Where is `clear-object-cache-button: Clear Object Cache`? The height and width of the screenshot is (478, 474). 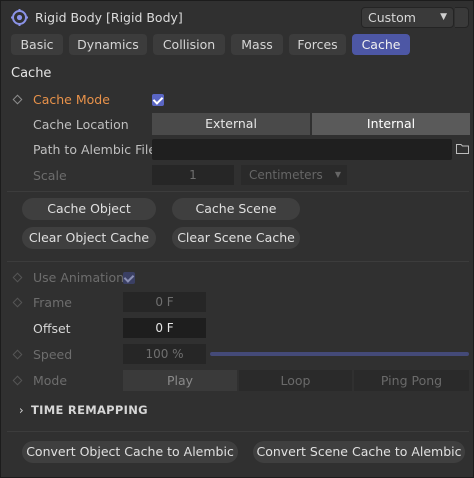 clear-object-cache-button: Clear Object Cache is located at coordinates (89, 238).